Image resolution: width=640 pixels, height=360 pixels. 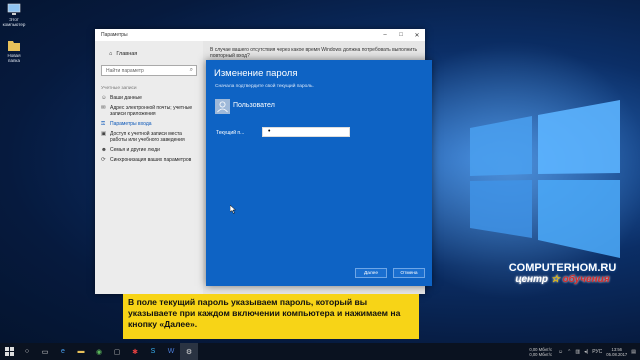 I want to click on sidebar-home: ⌂ Главная, so click(x=149, y=51).